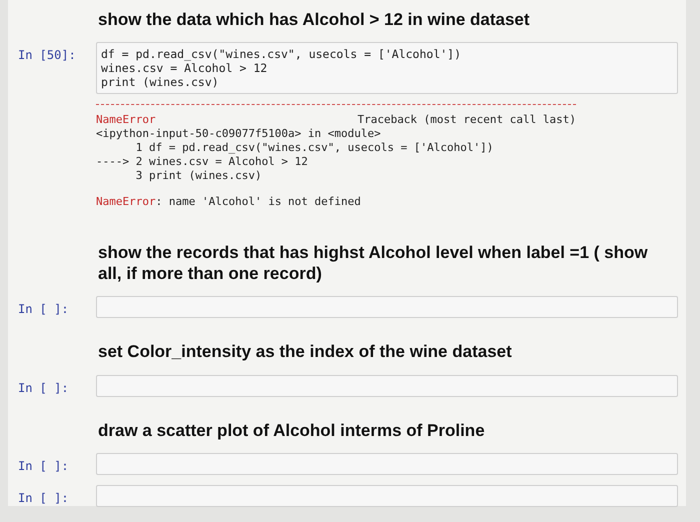 This screenshot has width=700, height=522. What do you see at coordinates (314, 20) in the screenshot?
I see `markdown-heading: show the data which has Alcohol > 12 in wine dataset` at bounding box center [314, 20].